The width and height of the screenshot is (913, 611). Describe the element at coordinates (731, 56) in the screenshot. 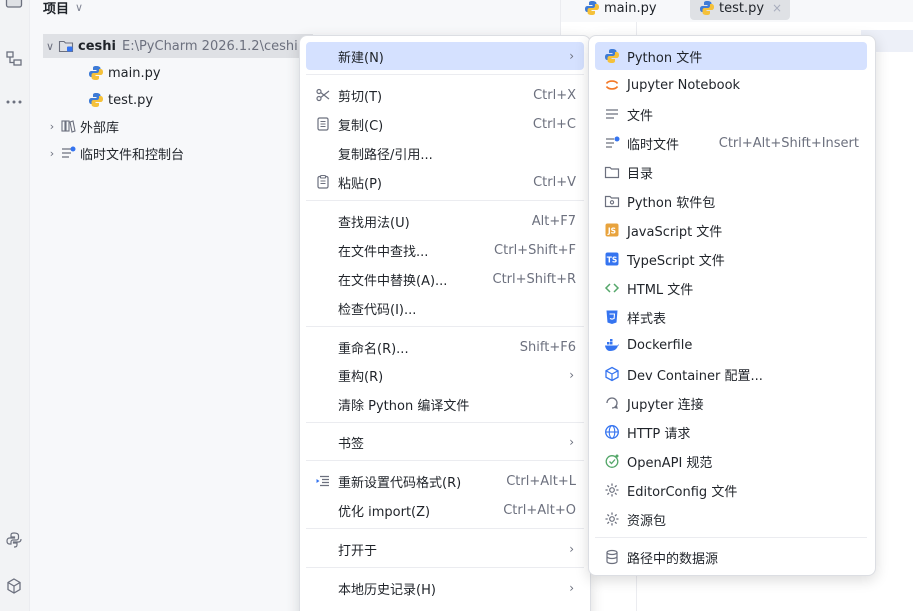

I see `submenu-item-python-file: Python 文件` at that location.